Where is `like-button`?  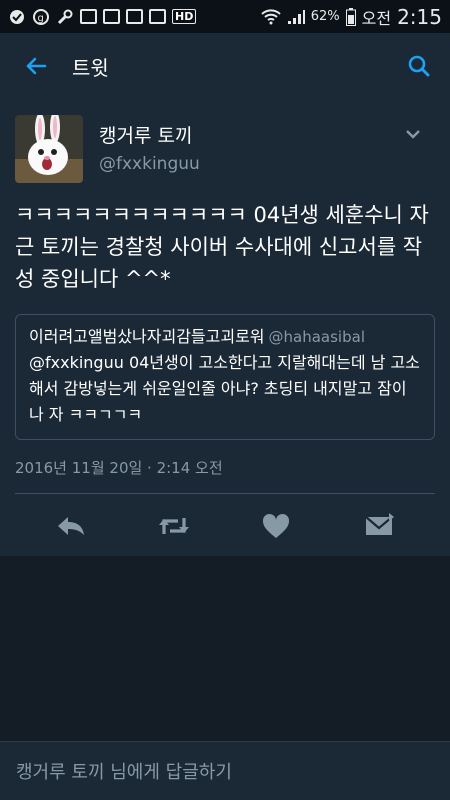
like-button is located at coordinates (276, 526).